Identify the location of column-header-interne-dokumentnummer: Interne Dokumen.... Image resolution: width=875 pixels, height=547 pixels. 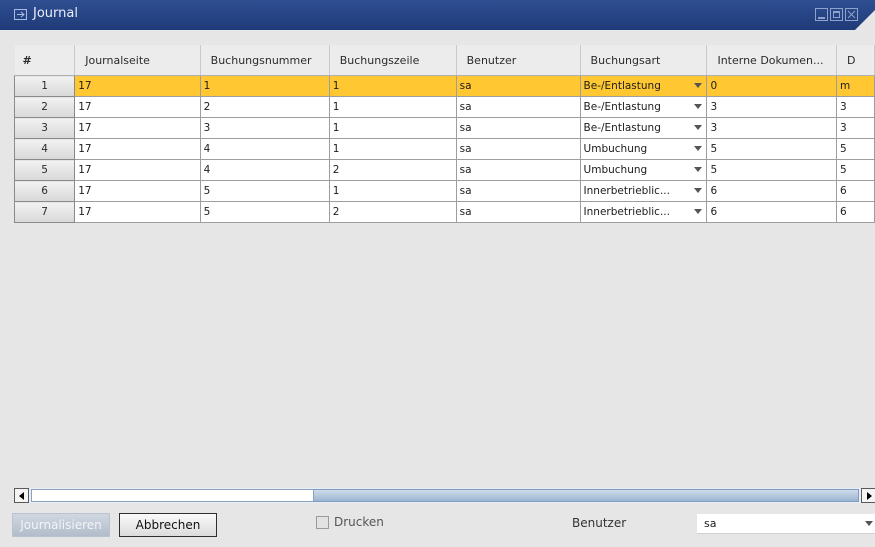
(772, 60).